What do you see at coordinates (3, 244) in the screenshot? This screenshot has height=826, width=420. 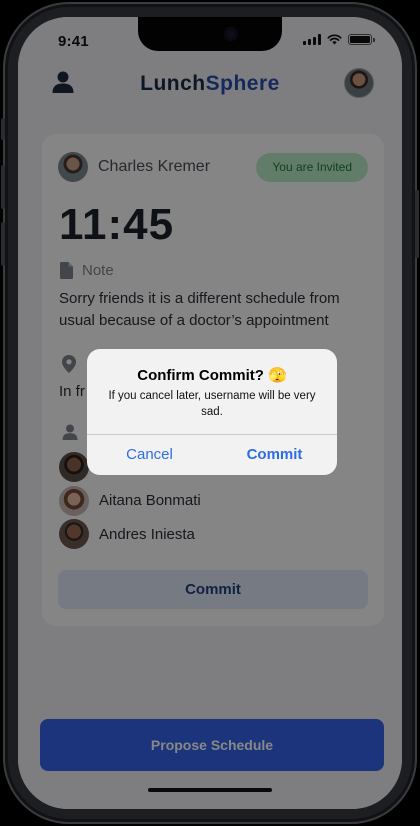 I see `side-button-volume-down` at bounding box center [3, 244].